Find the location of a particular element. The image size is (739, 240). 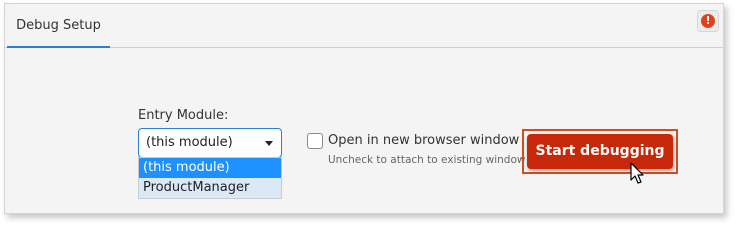

error-status-button: ! is located at coordinates (708, 21).